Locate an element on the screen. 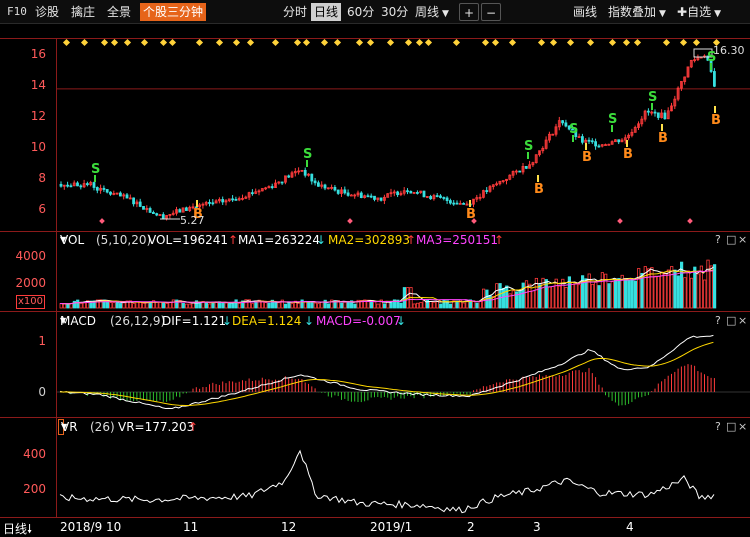  vr-params: (26) is located at coordinates (102, 427).